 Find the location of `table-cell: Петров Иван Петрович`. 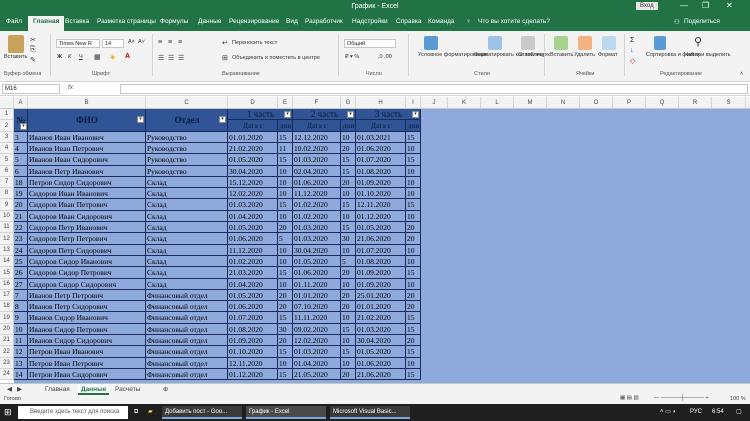

table-cell: Петров Иван Петрович is located at coordinates (87, 363).